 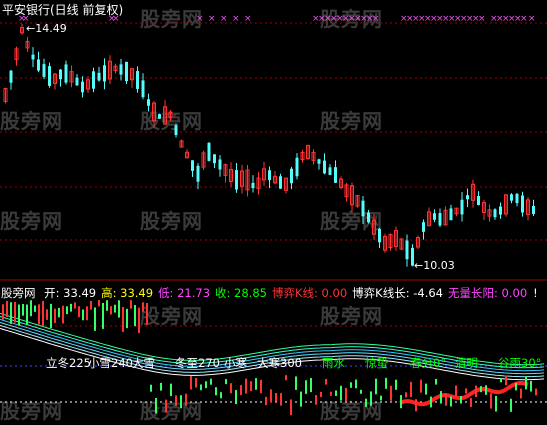 What do you see at coordinates (512, 293) in the screenshot?
I see `info-item-value: 0.00` at bounding box center [512, 293].